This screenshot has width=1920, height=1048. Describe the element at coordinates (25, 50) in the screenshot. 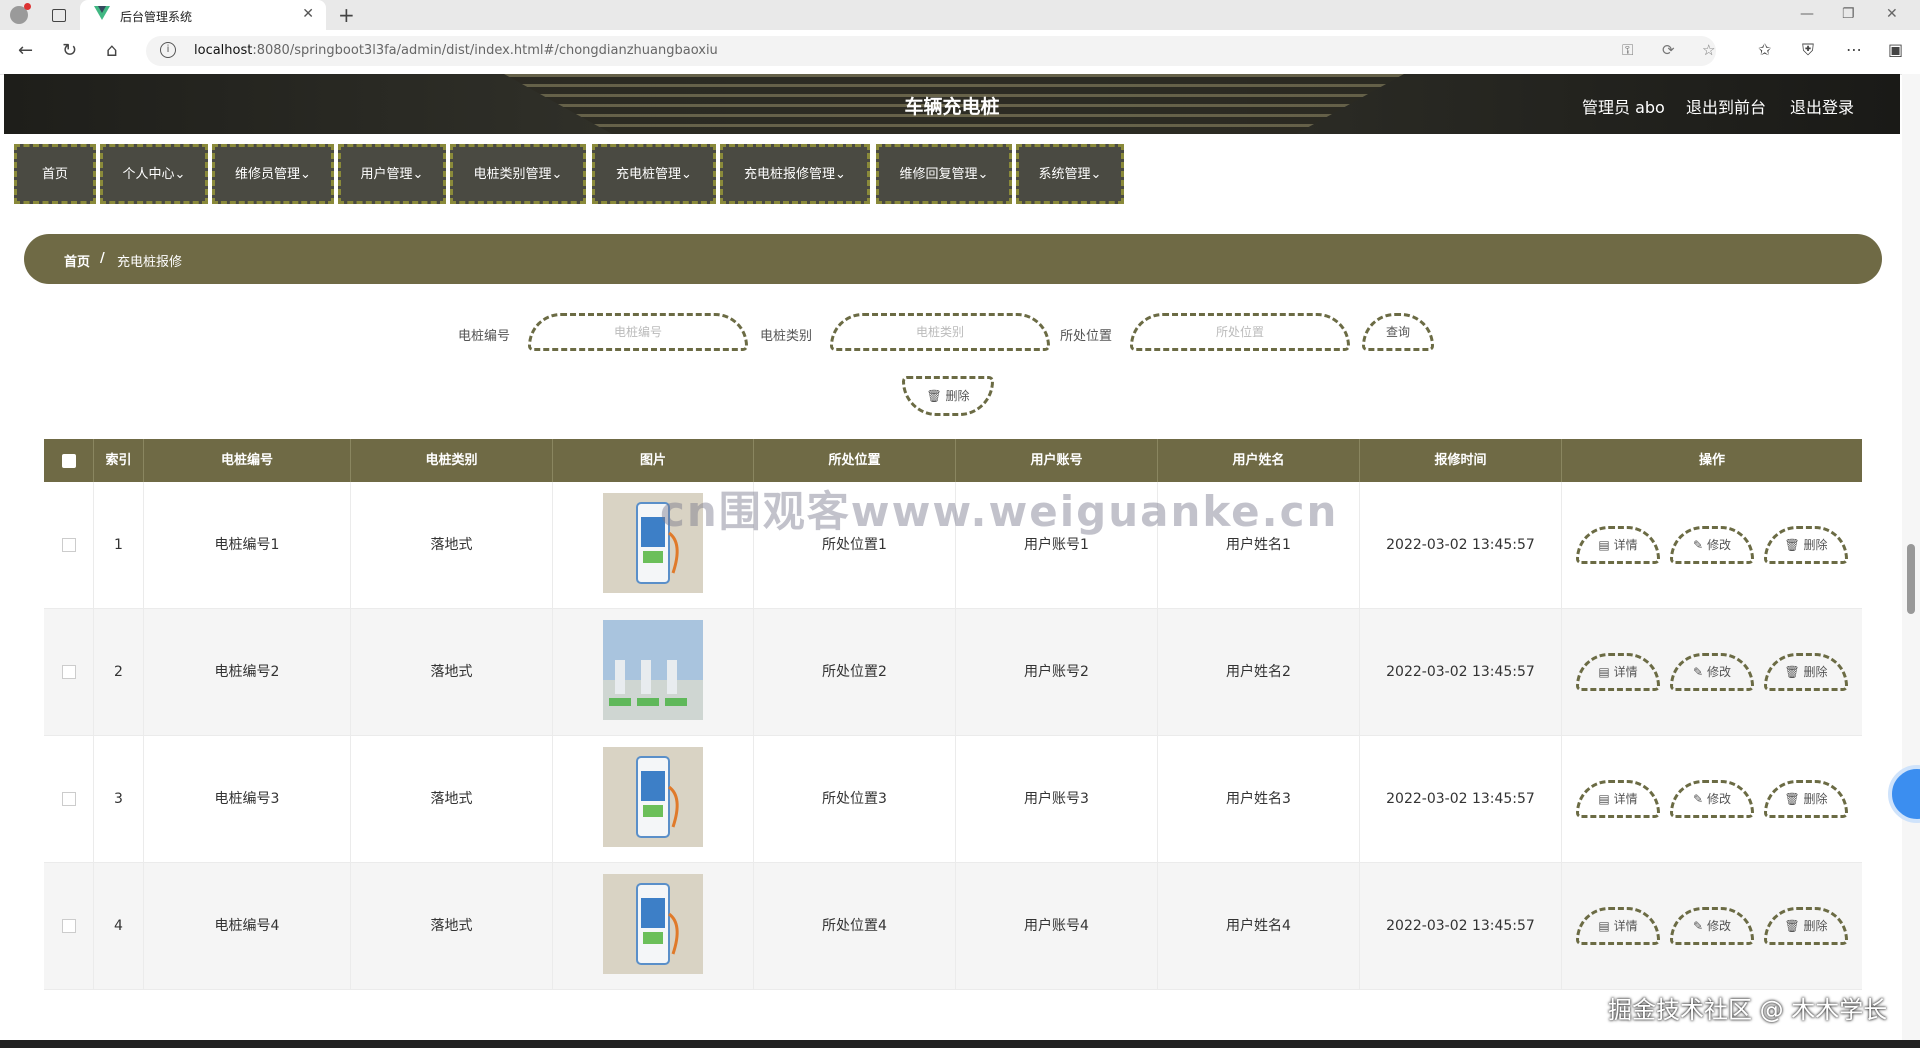

I see `back-icon: ←` at that location.